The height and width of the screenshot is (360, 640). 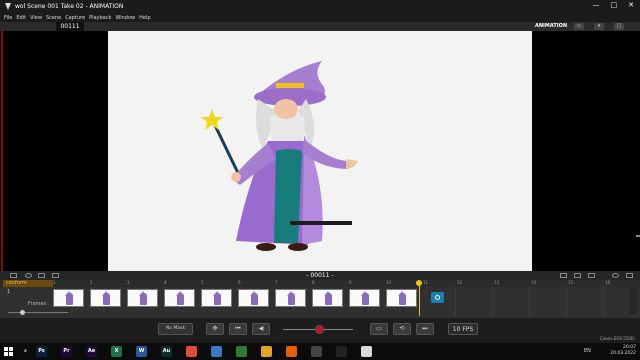 I want to click on layer-name-field: conform, so click(x=28, y=283).